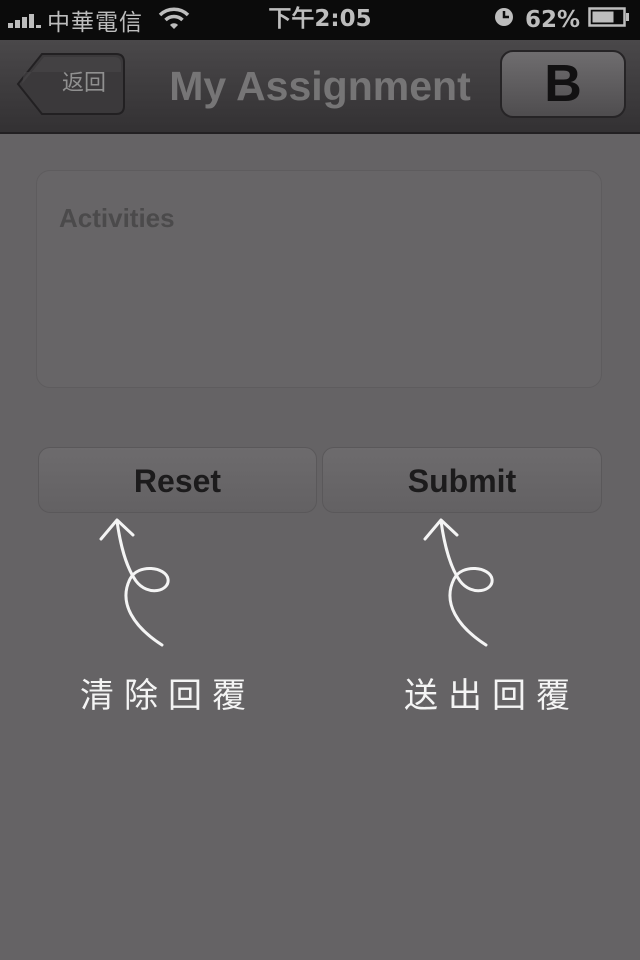 This screenshot has height=960, width=640. What do you see at coordinates (552, 20) in the screenshot?
I see `battery-percent: 62%` at bounding box center [552, 20].